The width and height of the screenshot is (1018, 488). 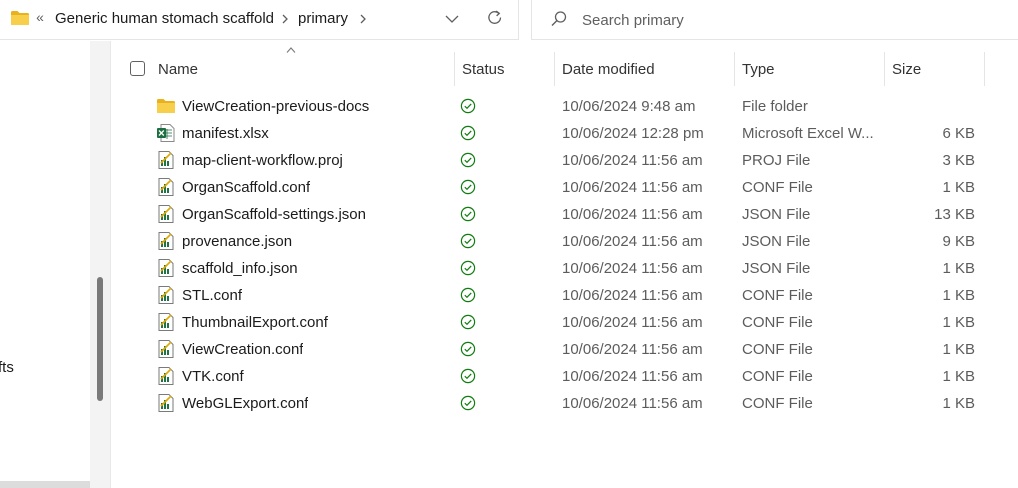 What do you see at coordinates (305, 69) in the screenshot?
I see `column-header-name: Name` at bounding box center [305, 69].